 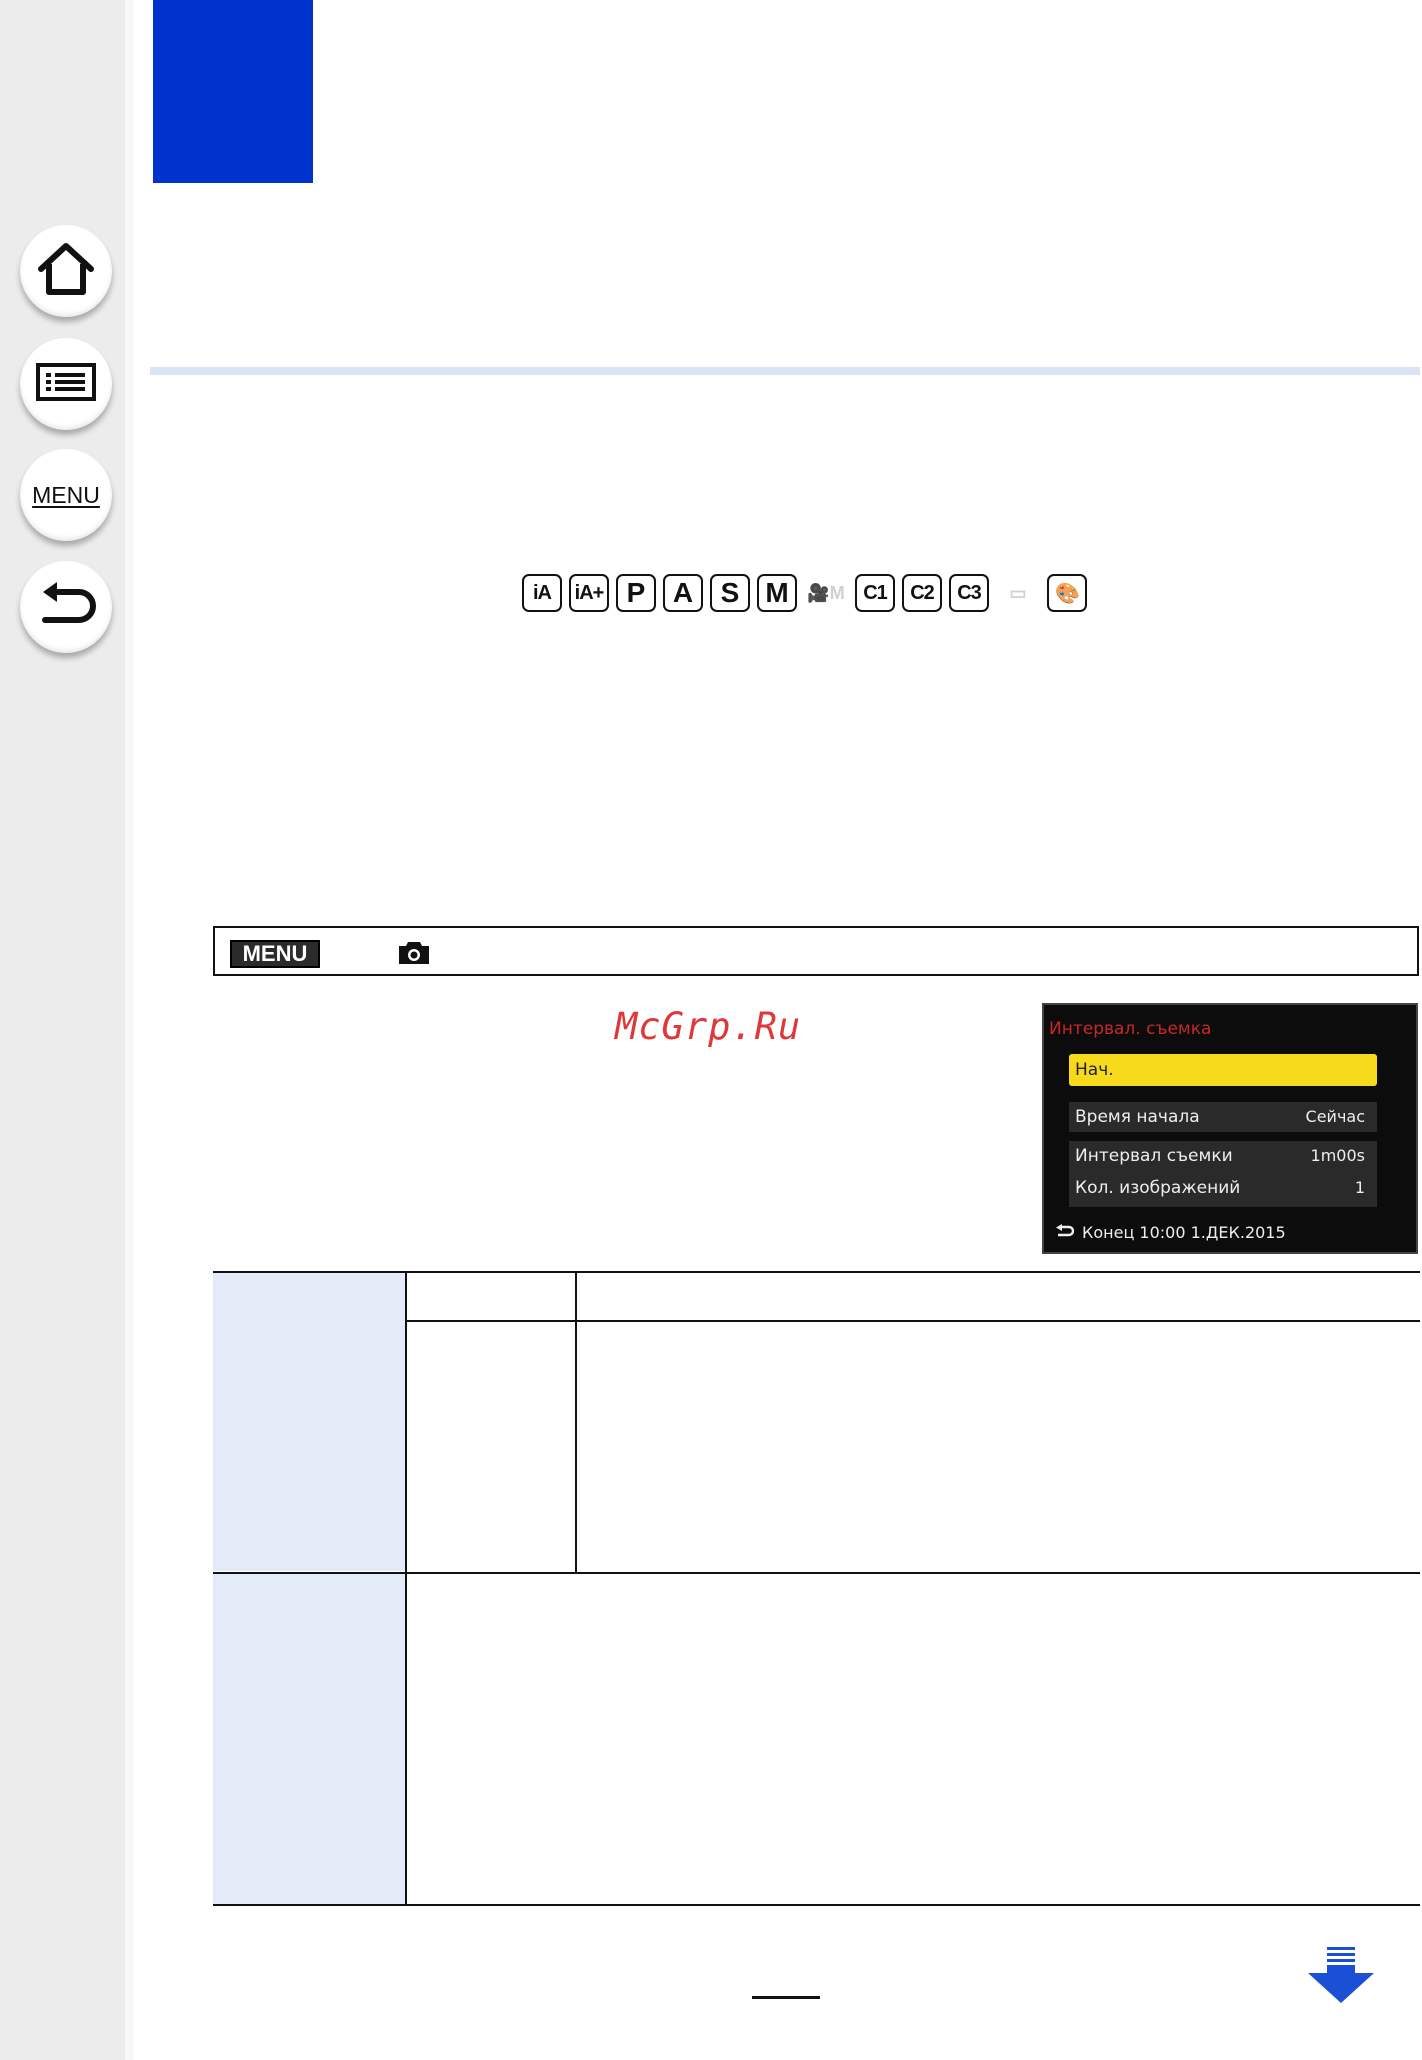 I want to click on mode-ia-plus-icon: iA+, so click(x=589, y=593).